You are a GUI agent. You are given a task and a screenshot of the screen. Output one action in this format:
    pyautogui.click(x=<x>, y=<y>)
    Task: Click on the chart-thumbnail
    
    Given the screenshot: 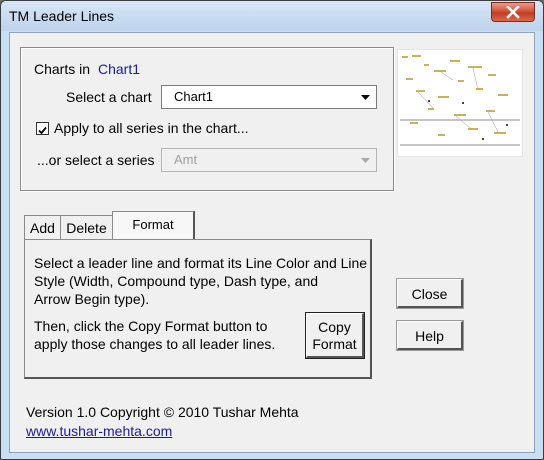 What is the action you would take?
    pyautogui.click(x=460, y=100)
    